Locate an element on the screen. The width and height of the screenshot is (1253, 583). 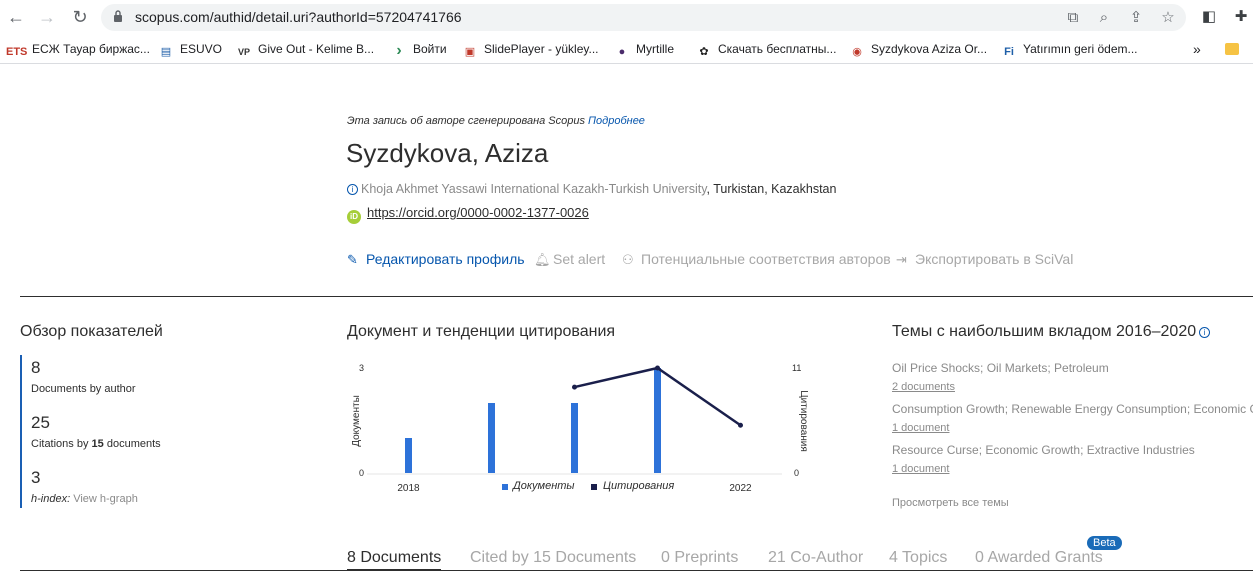
bookmark-item: › Войти is located at coordinates (419, 49).